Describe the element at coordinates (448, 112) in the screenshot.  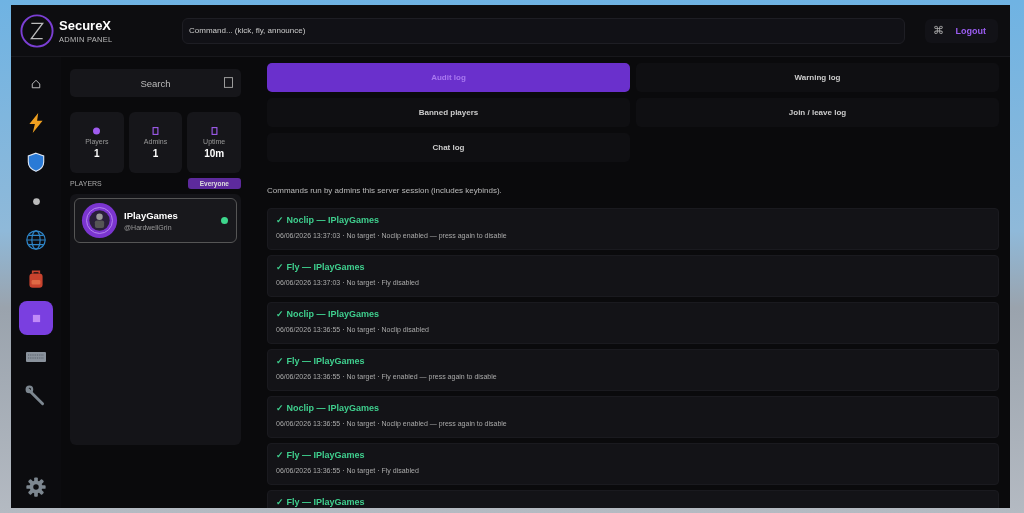
I see `log-tab: Banned players` at that location.